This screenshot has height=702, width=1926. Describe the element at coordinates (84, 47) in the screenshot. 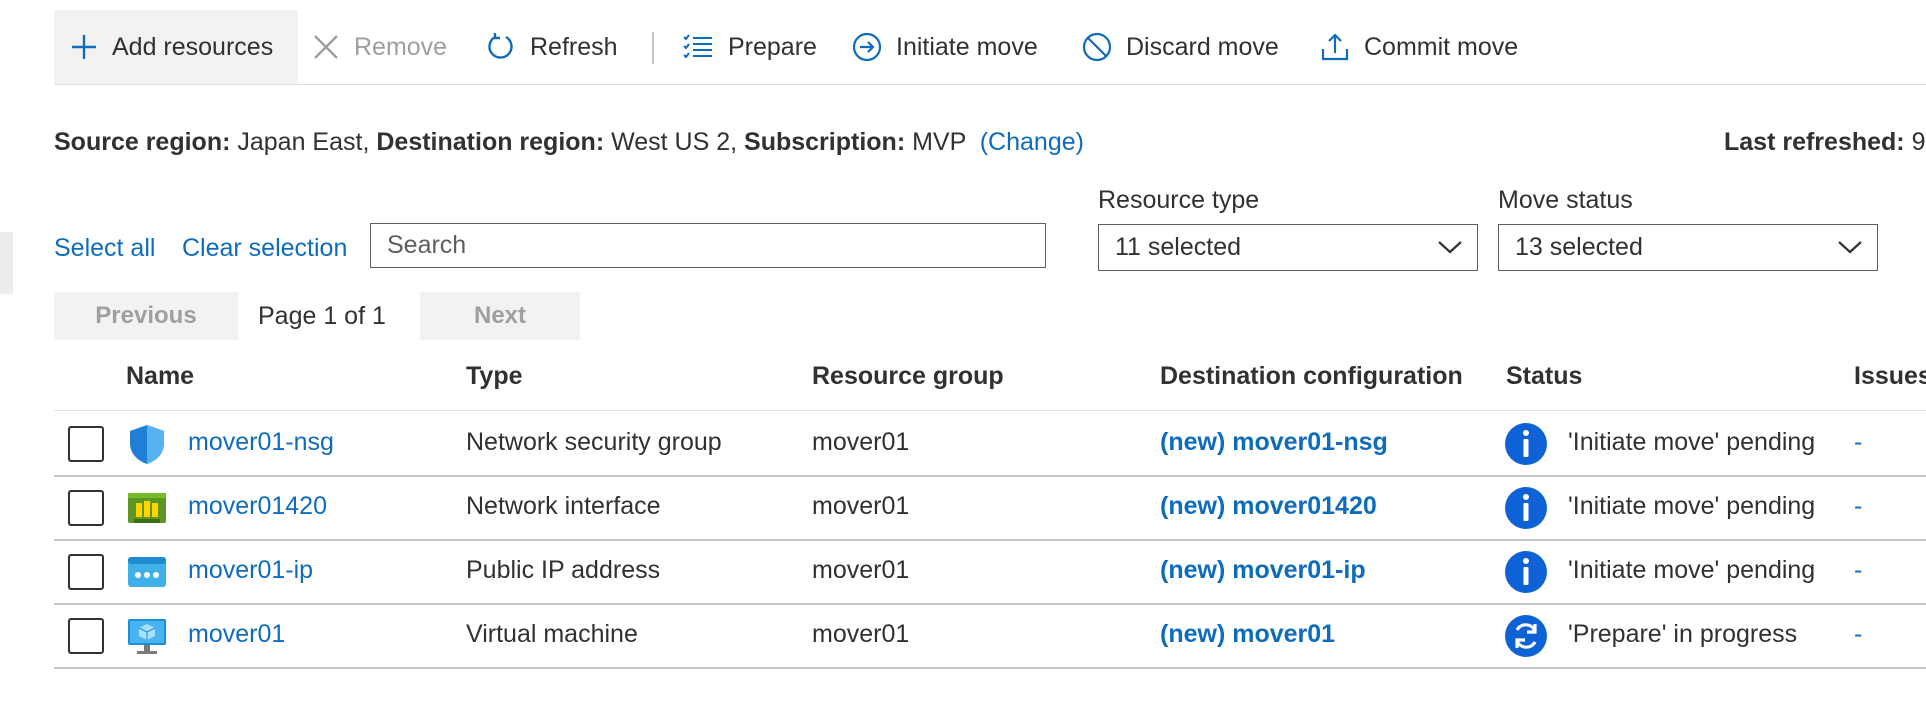

I see `plus-icon` at that location.